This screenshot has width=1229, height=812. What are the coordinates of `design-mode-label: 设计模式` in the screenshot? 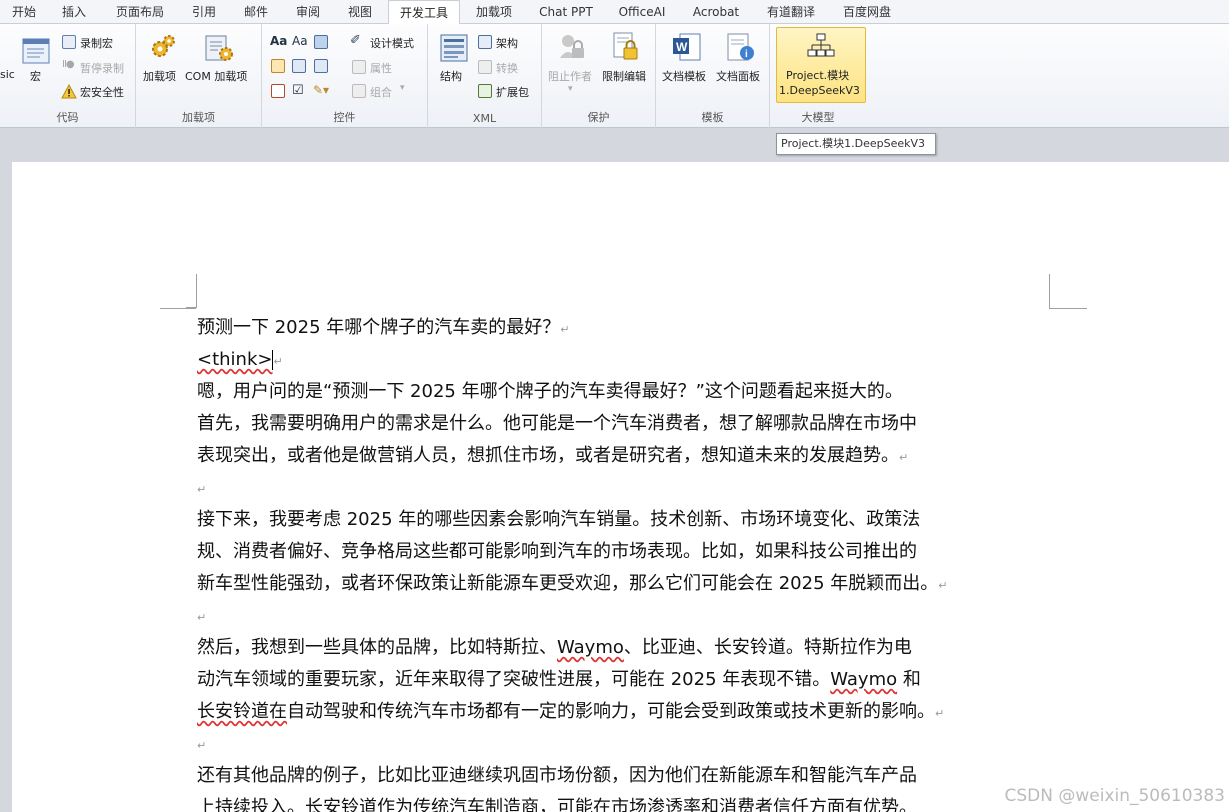 It's located at (392, 43).